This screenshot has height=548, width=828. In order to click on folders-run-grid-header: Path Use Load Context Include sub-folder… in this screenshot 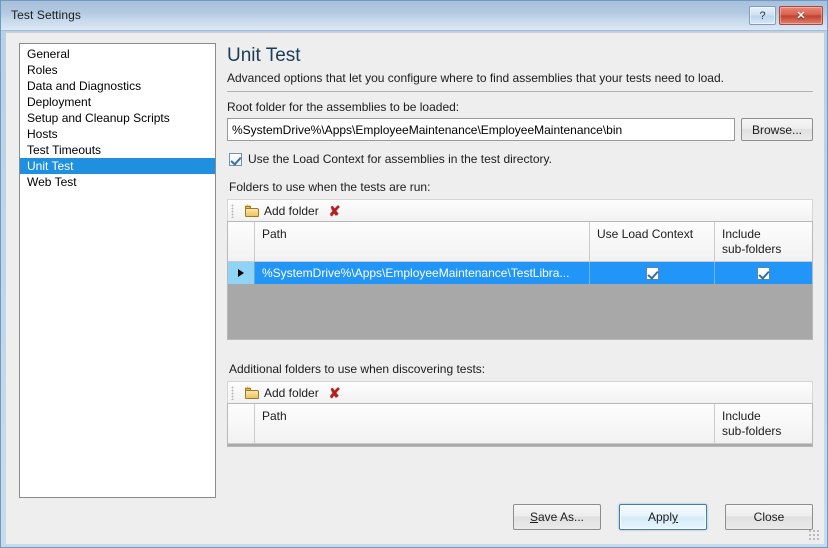, I will do `click(520, 242)`.